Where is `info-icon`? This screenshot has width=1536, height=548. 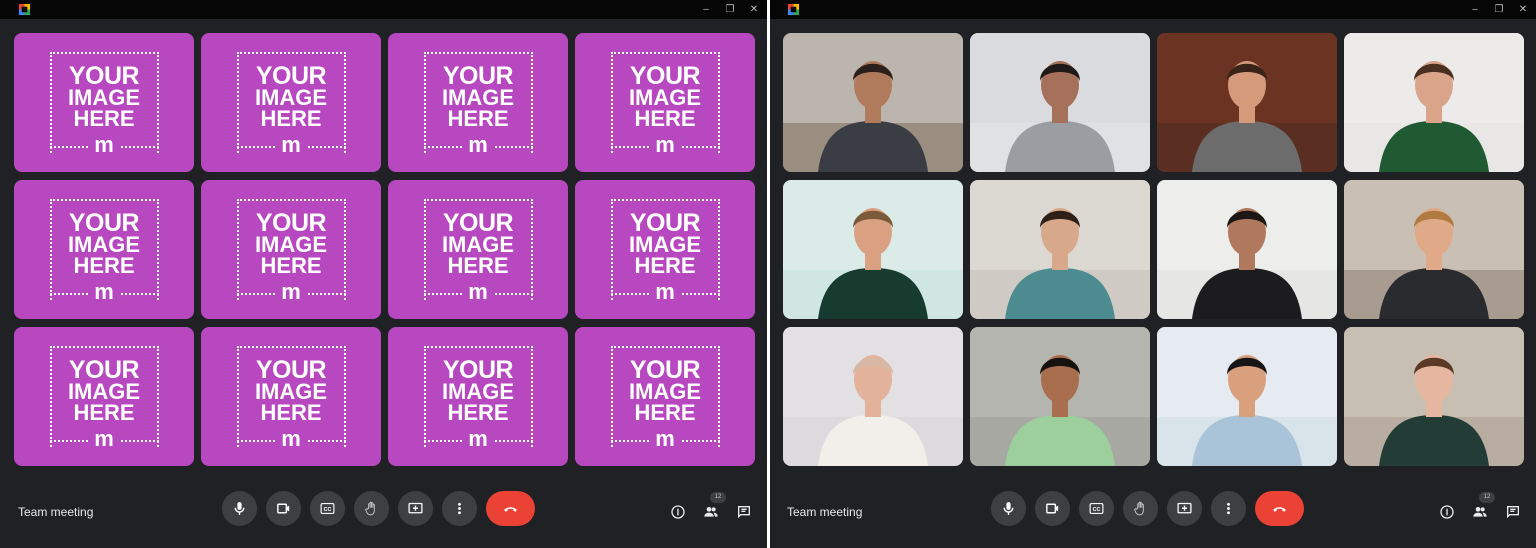 info-icon is located at coordinates (678, 512).